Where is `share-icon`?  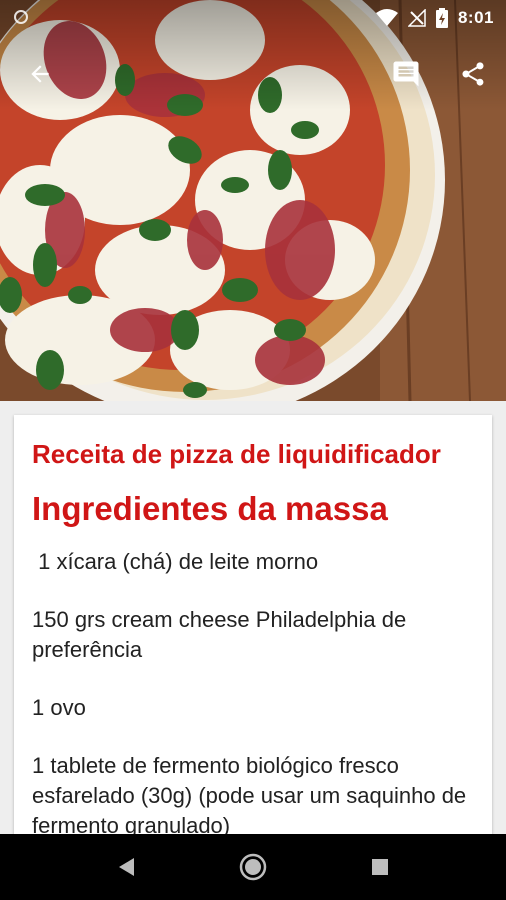
share-icon is located at coordinates (473, 74).